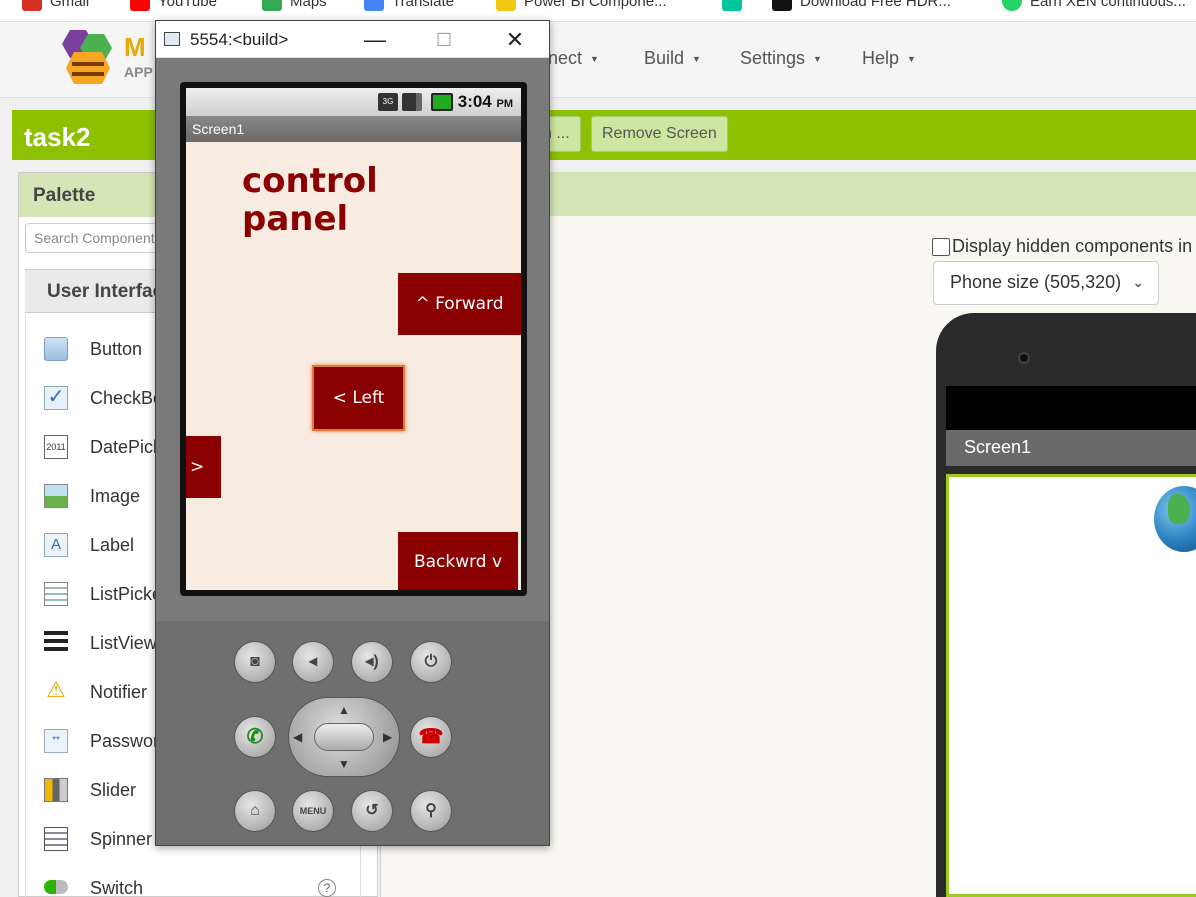 This screenshot has width=1196, height=897. I want to click on window-title: 5554:<build>, so click(239, 39).